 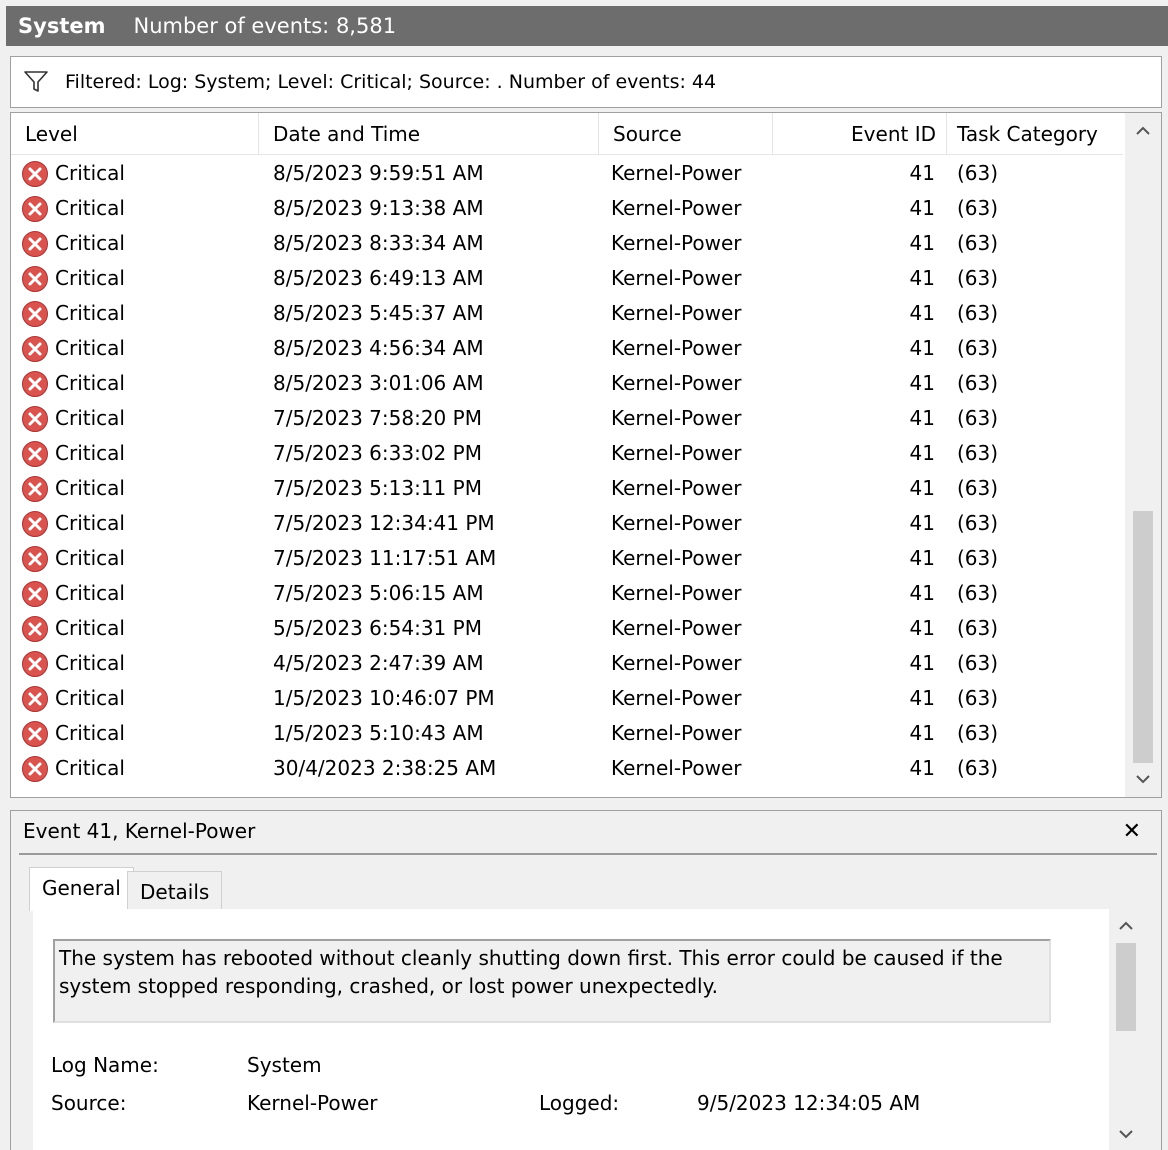 What do you see at coordinates (81, 889) in the screenshot?
I see `tab-general: General` at bounding box center [81, 889].